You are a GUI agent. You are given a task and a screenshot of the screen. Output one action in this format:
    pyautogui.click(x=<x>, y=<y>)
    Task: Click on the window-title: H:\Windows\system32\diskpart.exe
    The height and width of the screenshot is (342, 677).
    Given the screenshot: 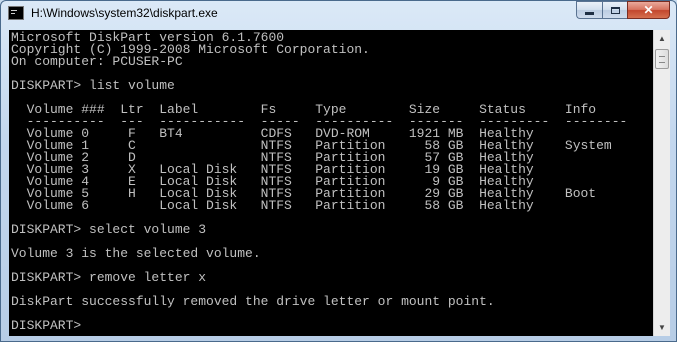 What is the action you would take?
    pyautogui.click(x=124, y=13)
    